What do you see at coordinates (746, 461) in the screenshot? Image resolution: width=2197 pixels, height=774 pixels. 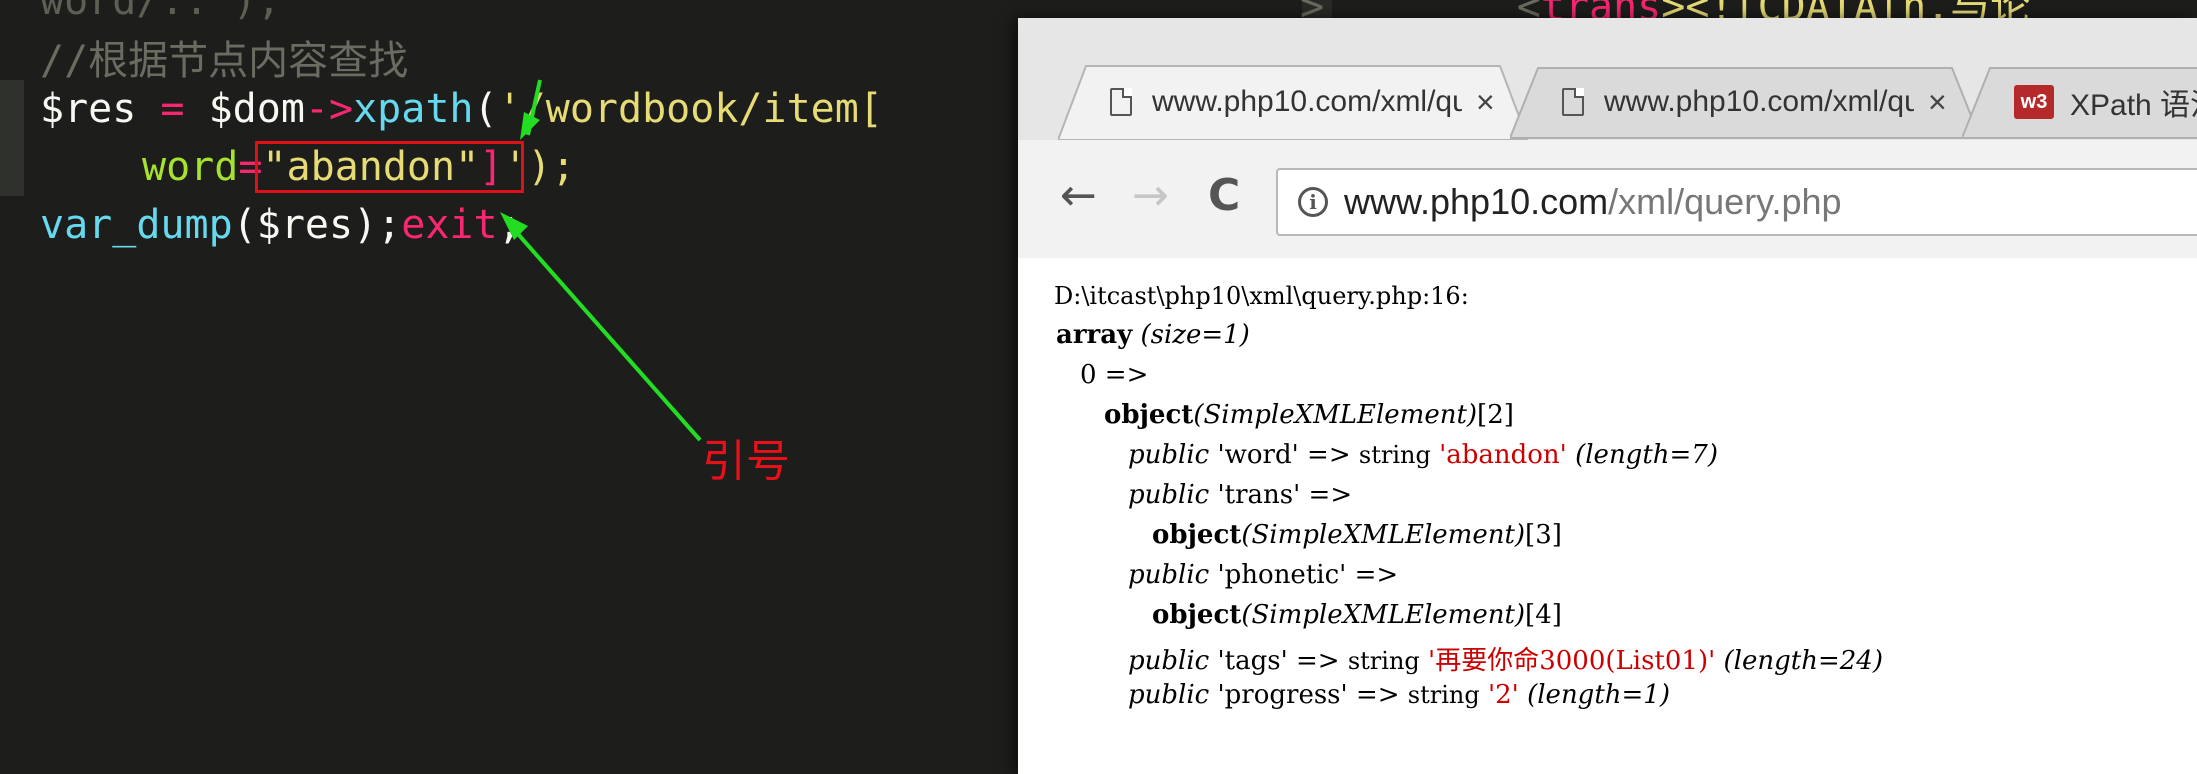 I see `annotation-label: 引号` at bounding box center [746, 461].